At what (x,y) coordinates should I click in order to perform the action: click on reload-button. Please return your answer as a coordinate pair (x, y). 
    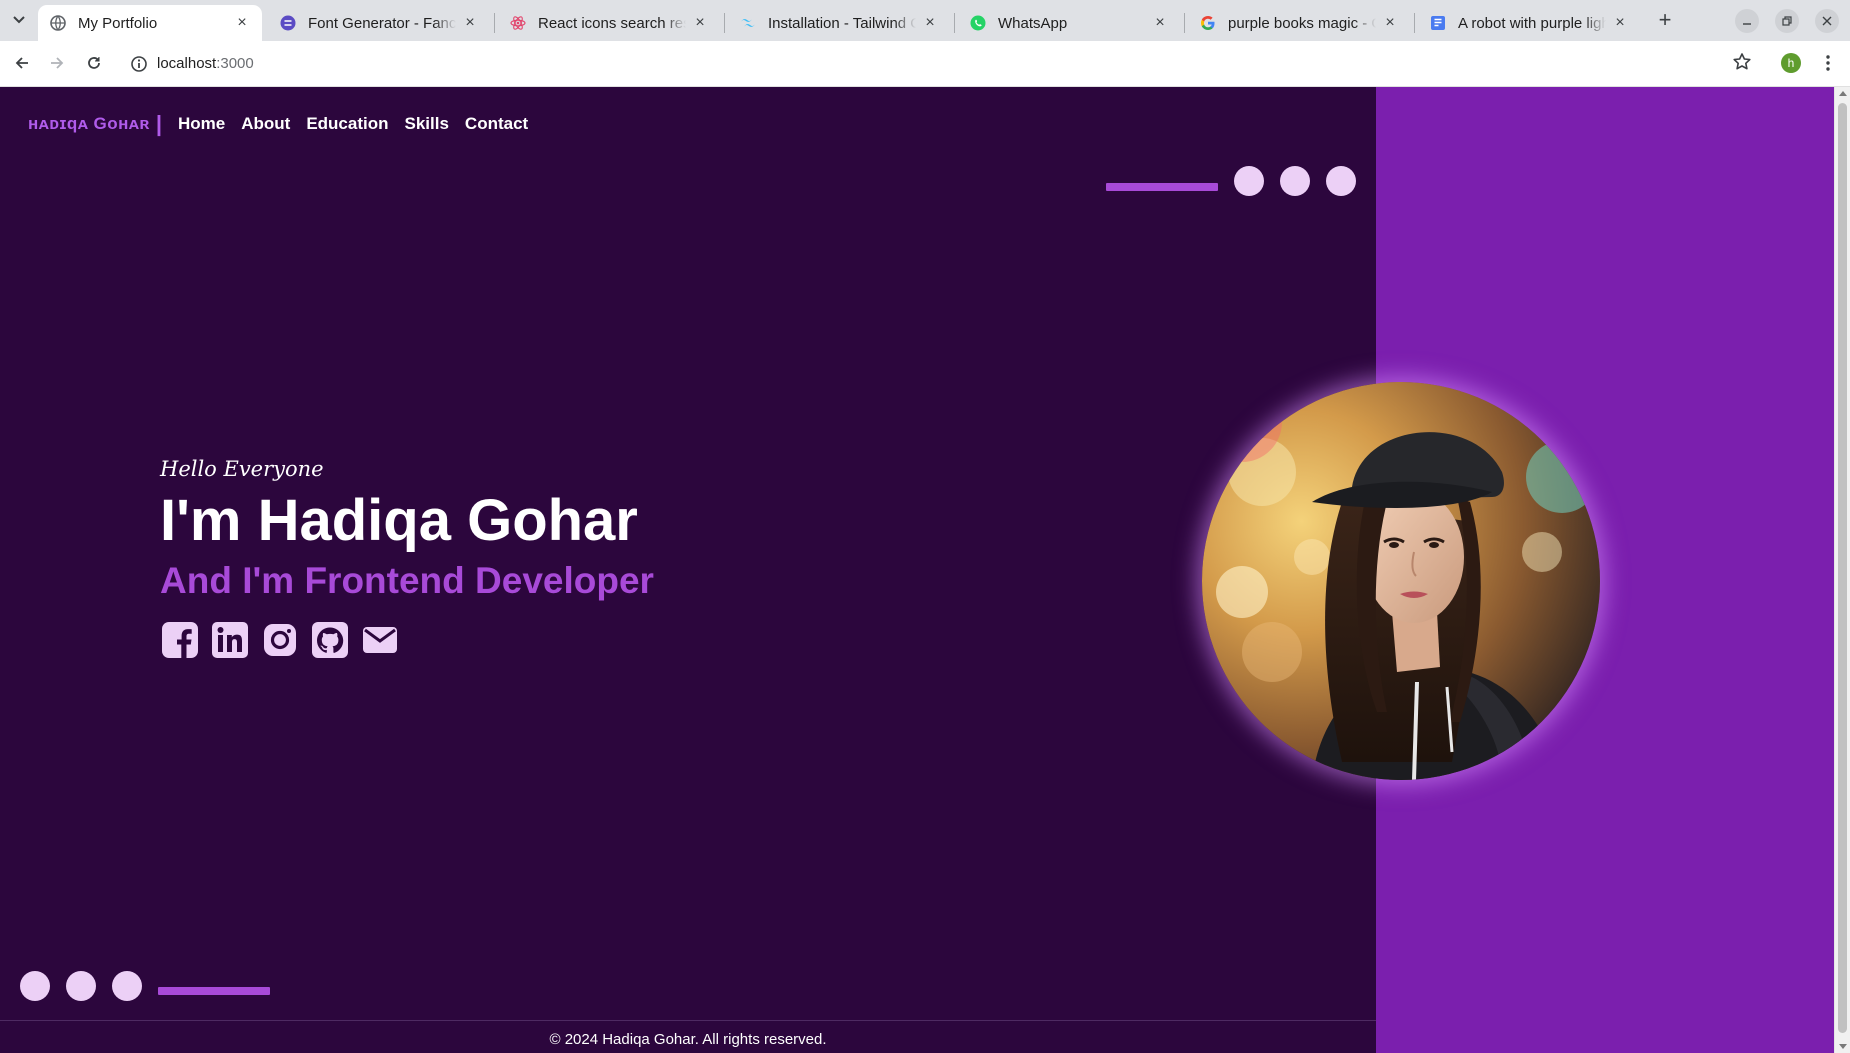
    Looking at the image, I should click on (94, 63).